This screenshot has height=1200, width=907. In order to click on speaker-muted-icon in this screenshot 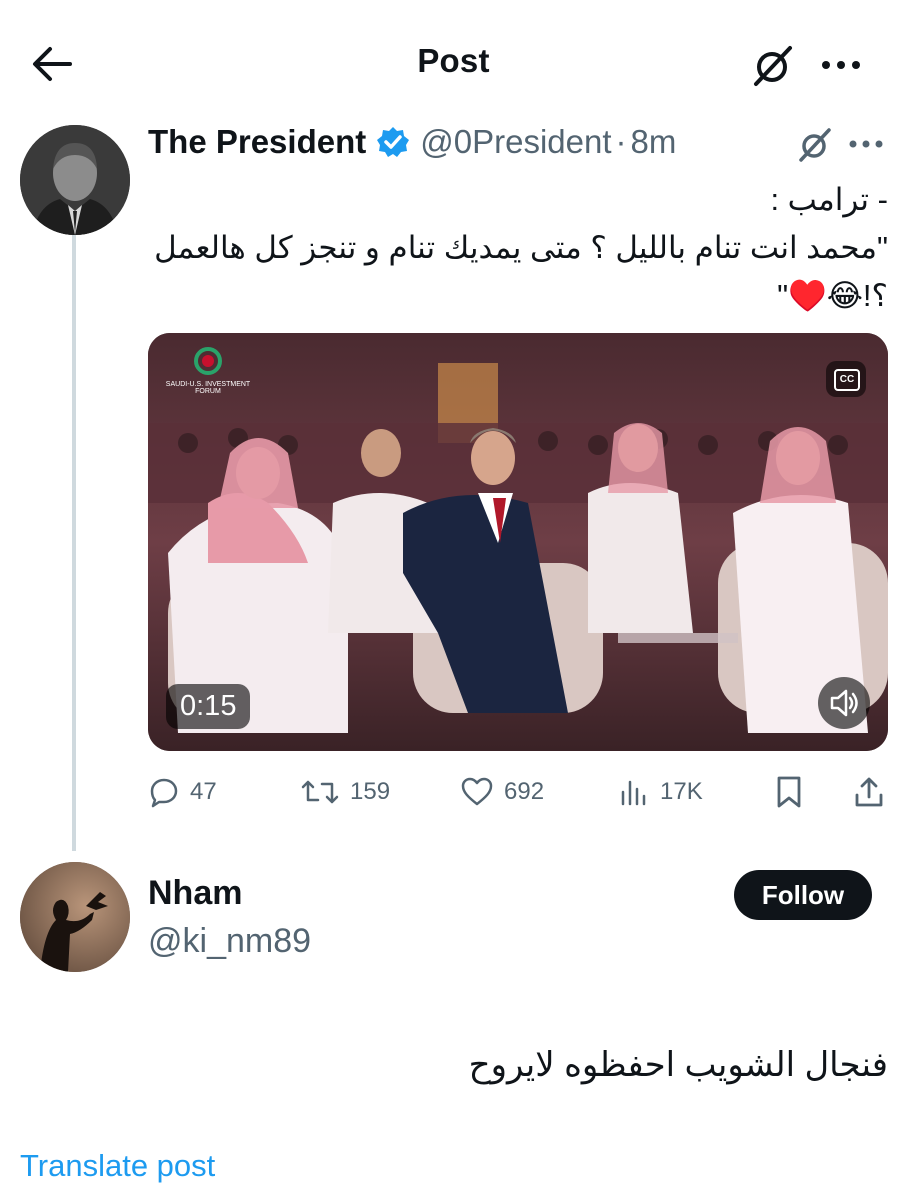, I will do `click(844, 703)`.